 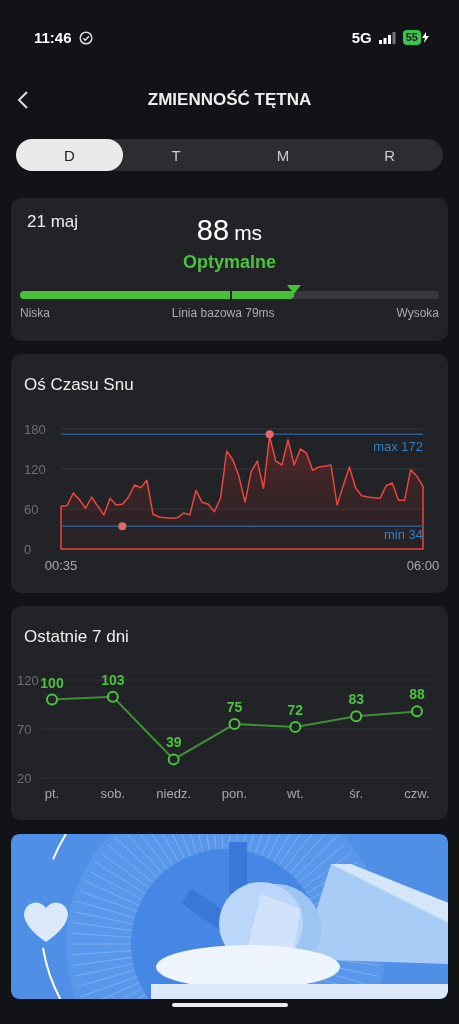 What do you see at coordinates (35, 429) in the screenshot?
I see `y-axis-label: 180` at bounding box center [35, 429].